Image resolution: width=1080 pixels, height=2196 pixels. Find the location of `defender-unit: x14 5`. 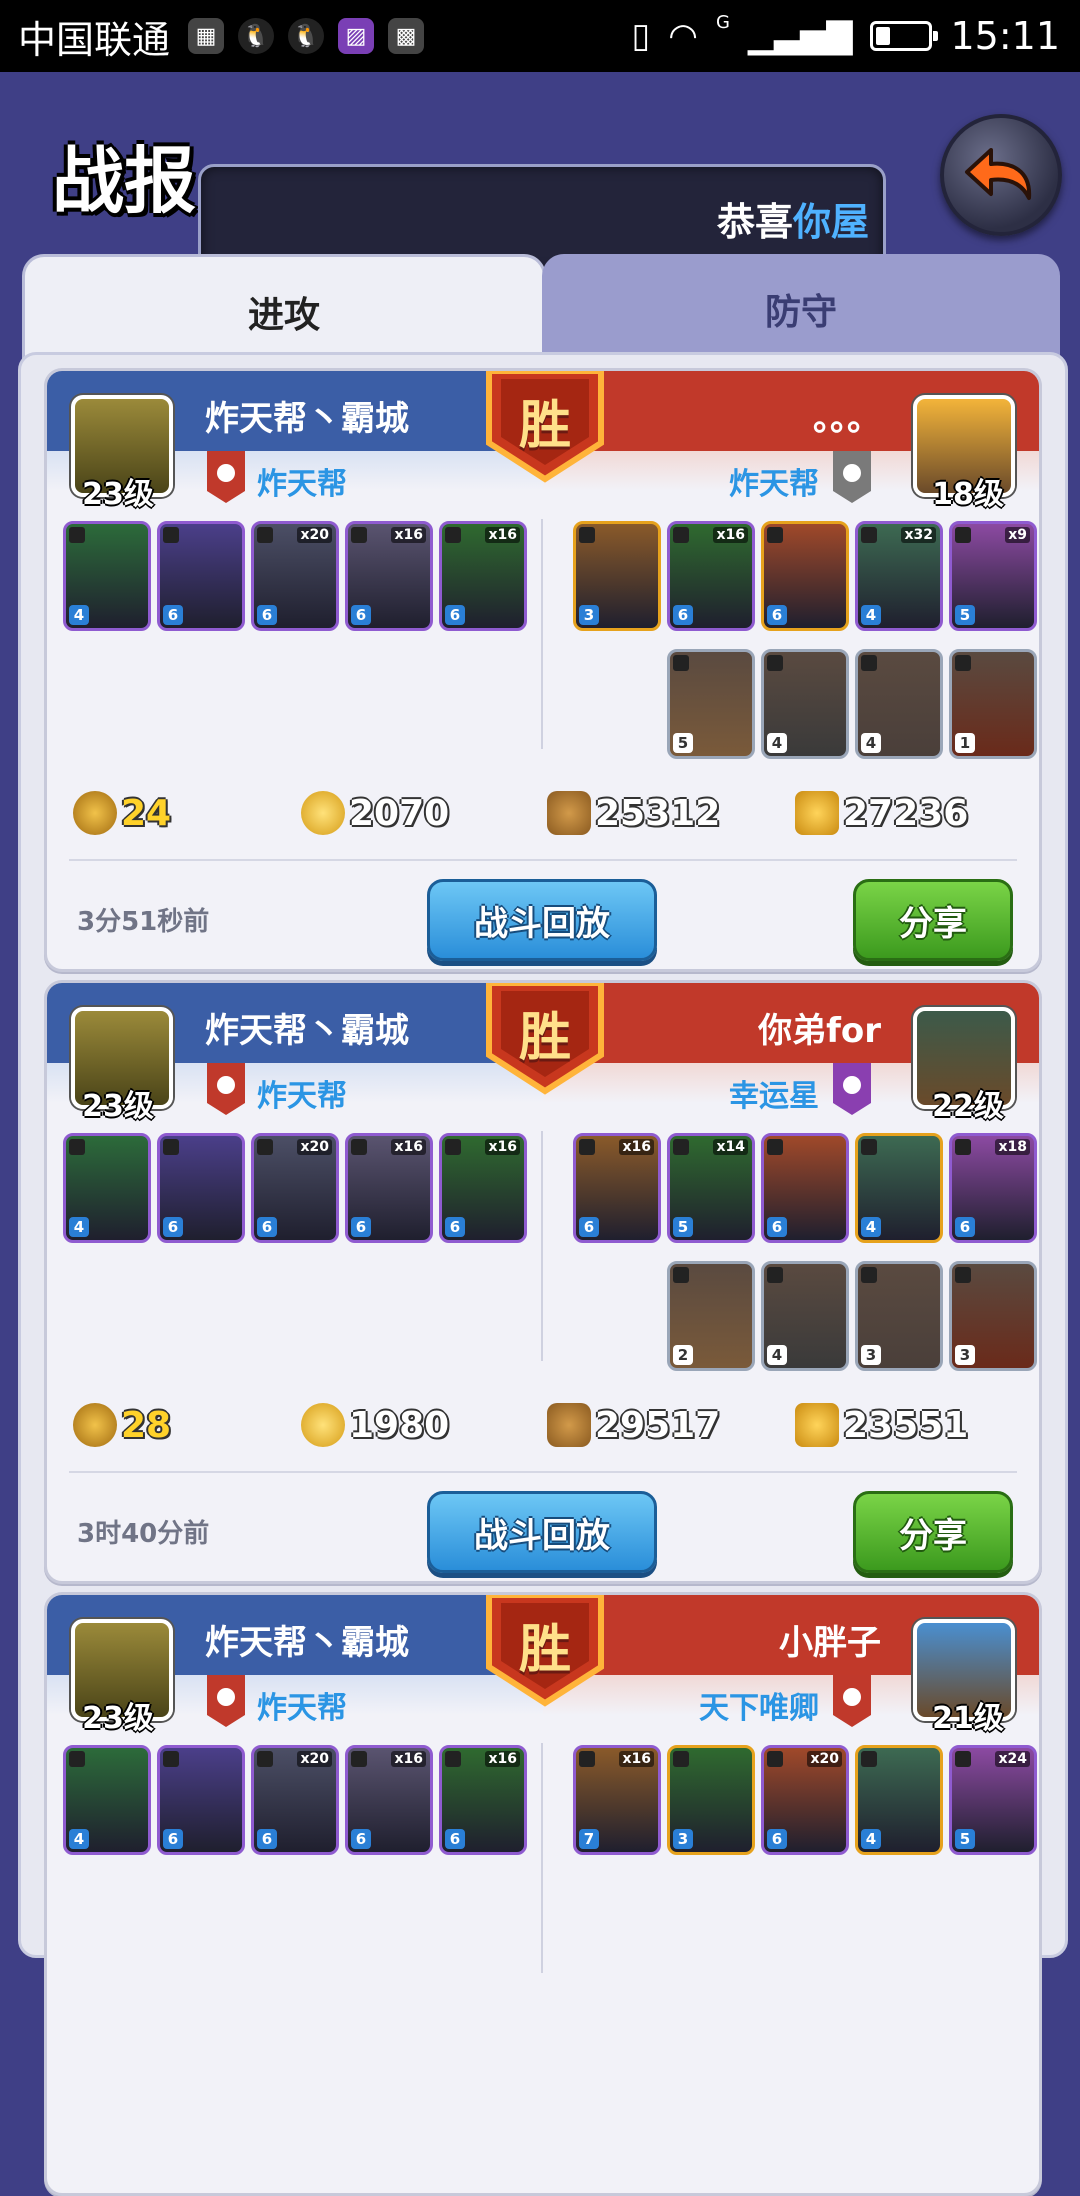

defender-unit: x14 5 is located at coordinates (711, 1188).